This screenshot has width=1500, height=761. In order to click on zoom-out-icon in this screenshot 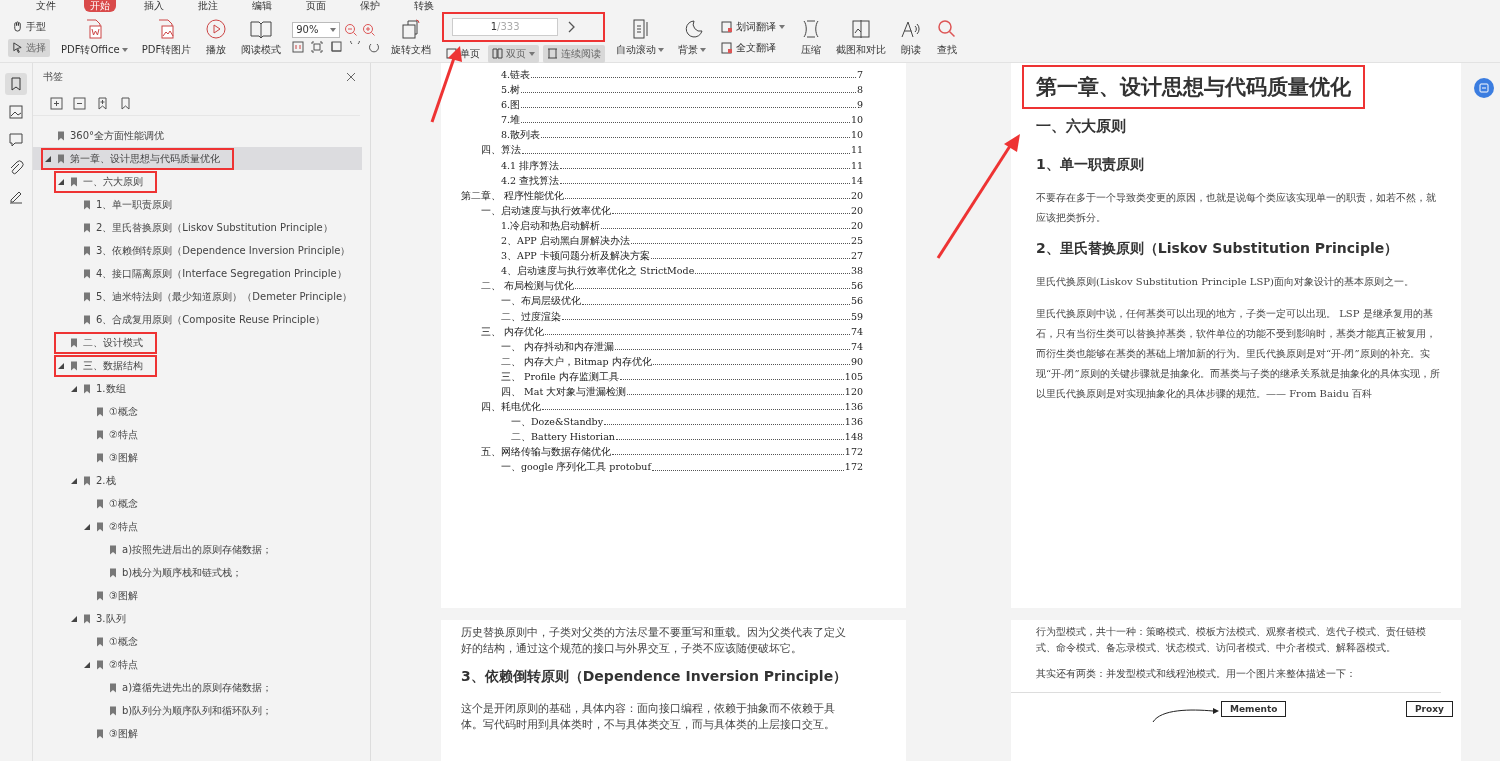, I will do `click(351, 29)`.